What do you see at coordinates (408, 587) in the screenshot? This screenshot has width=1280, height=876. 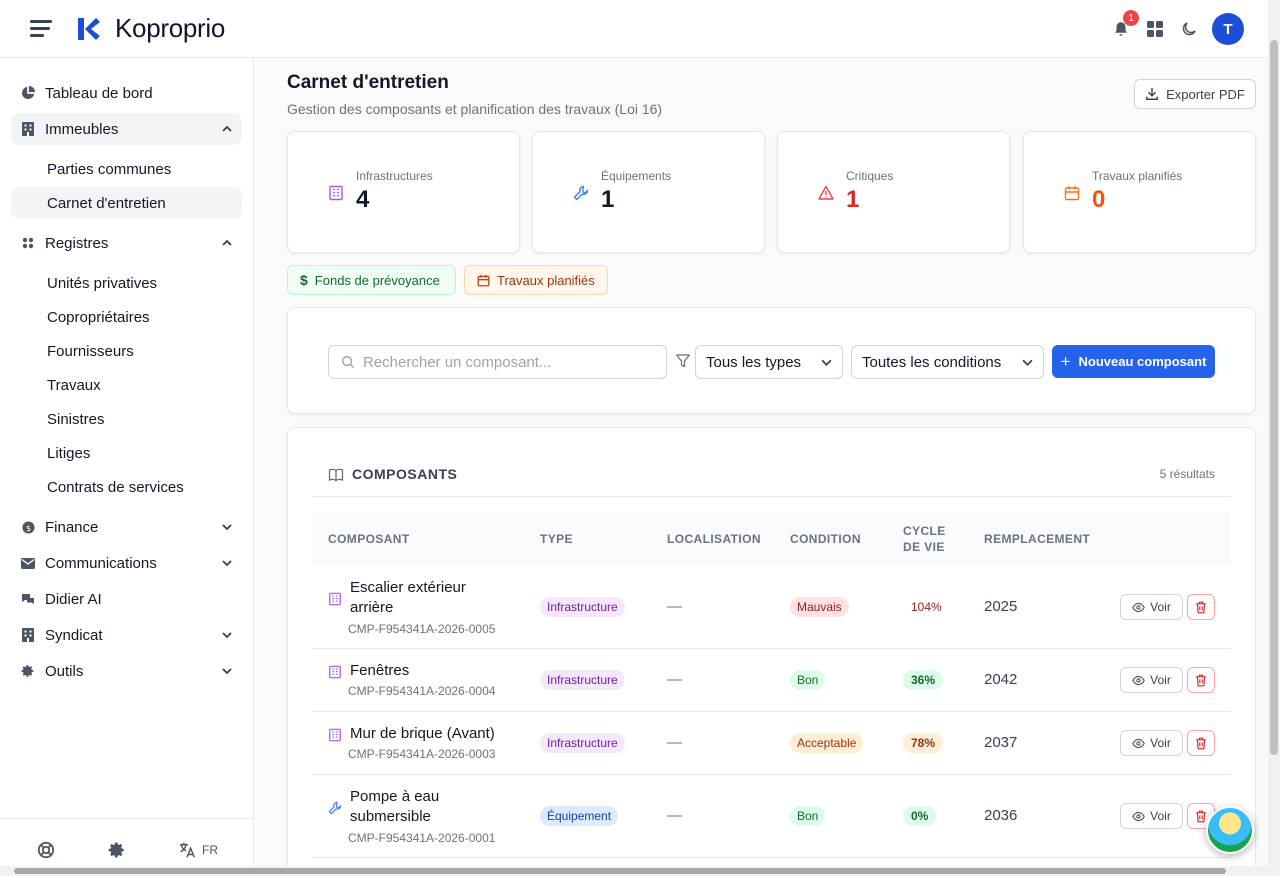 I see `component-name-line1: Escalier extérieur` at bounding box center [408, 587].